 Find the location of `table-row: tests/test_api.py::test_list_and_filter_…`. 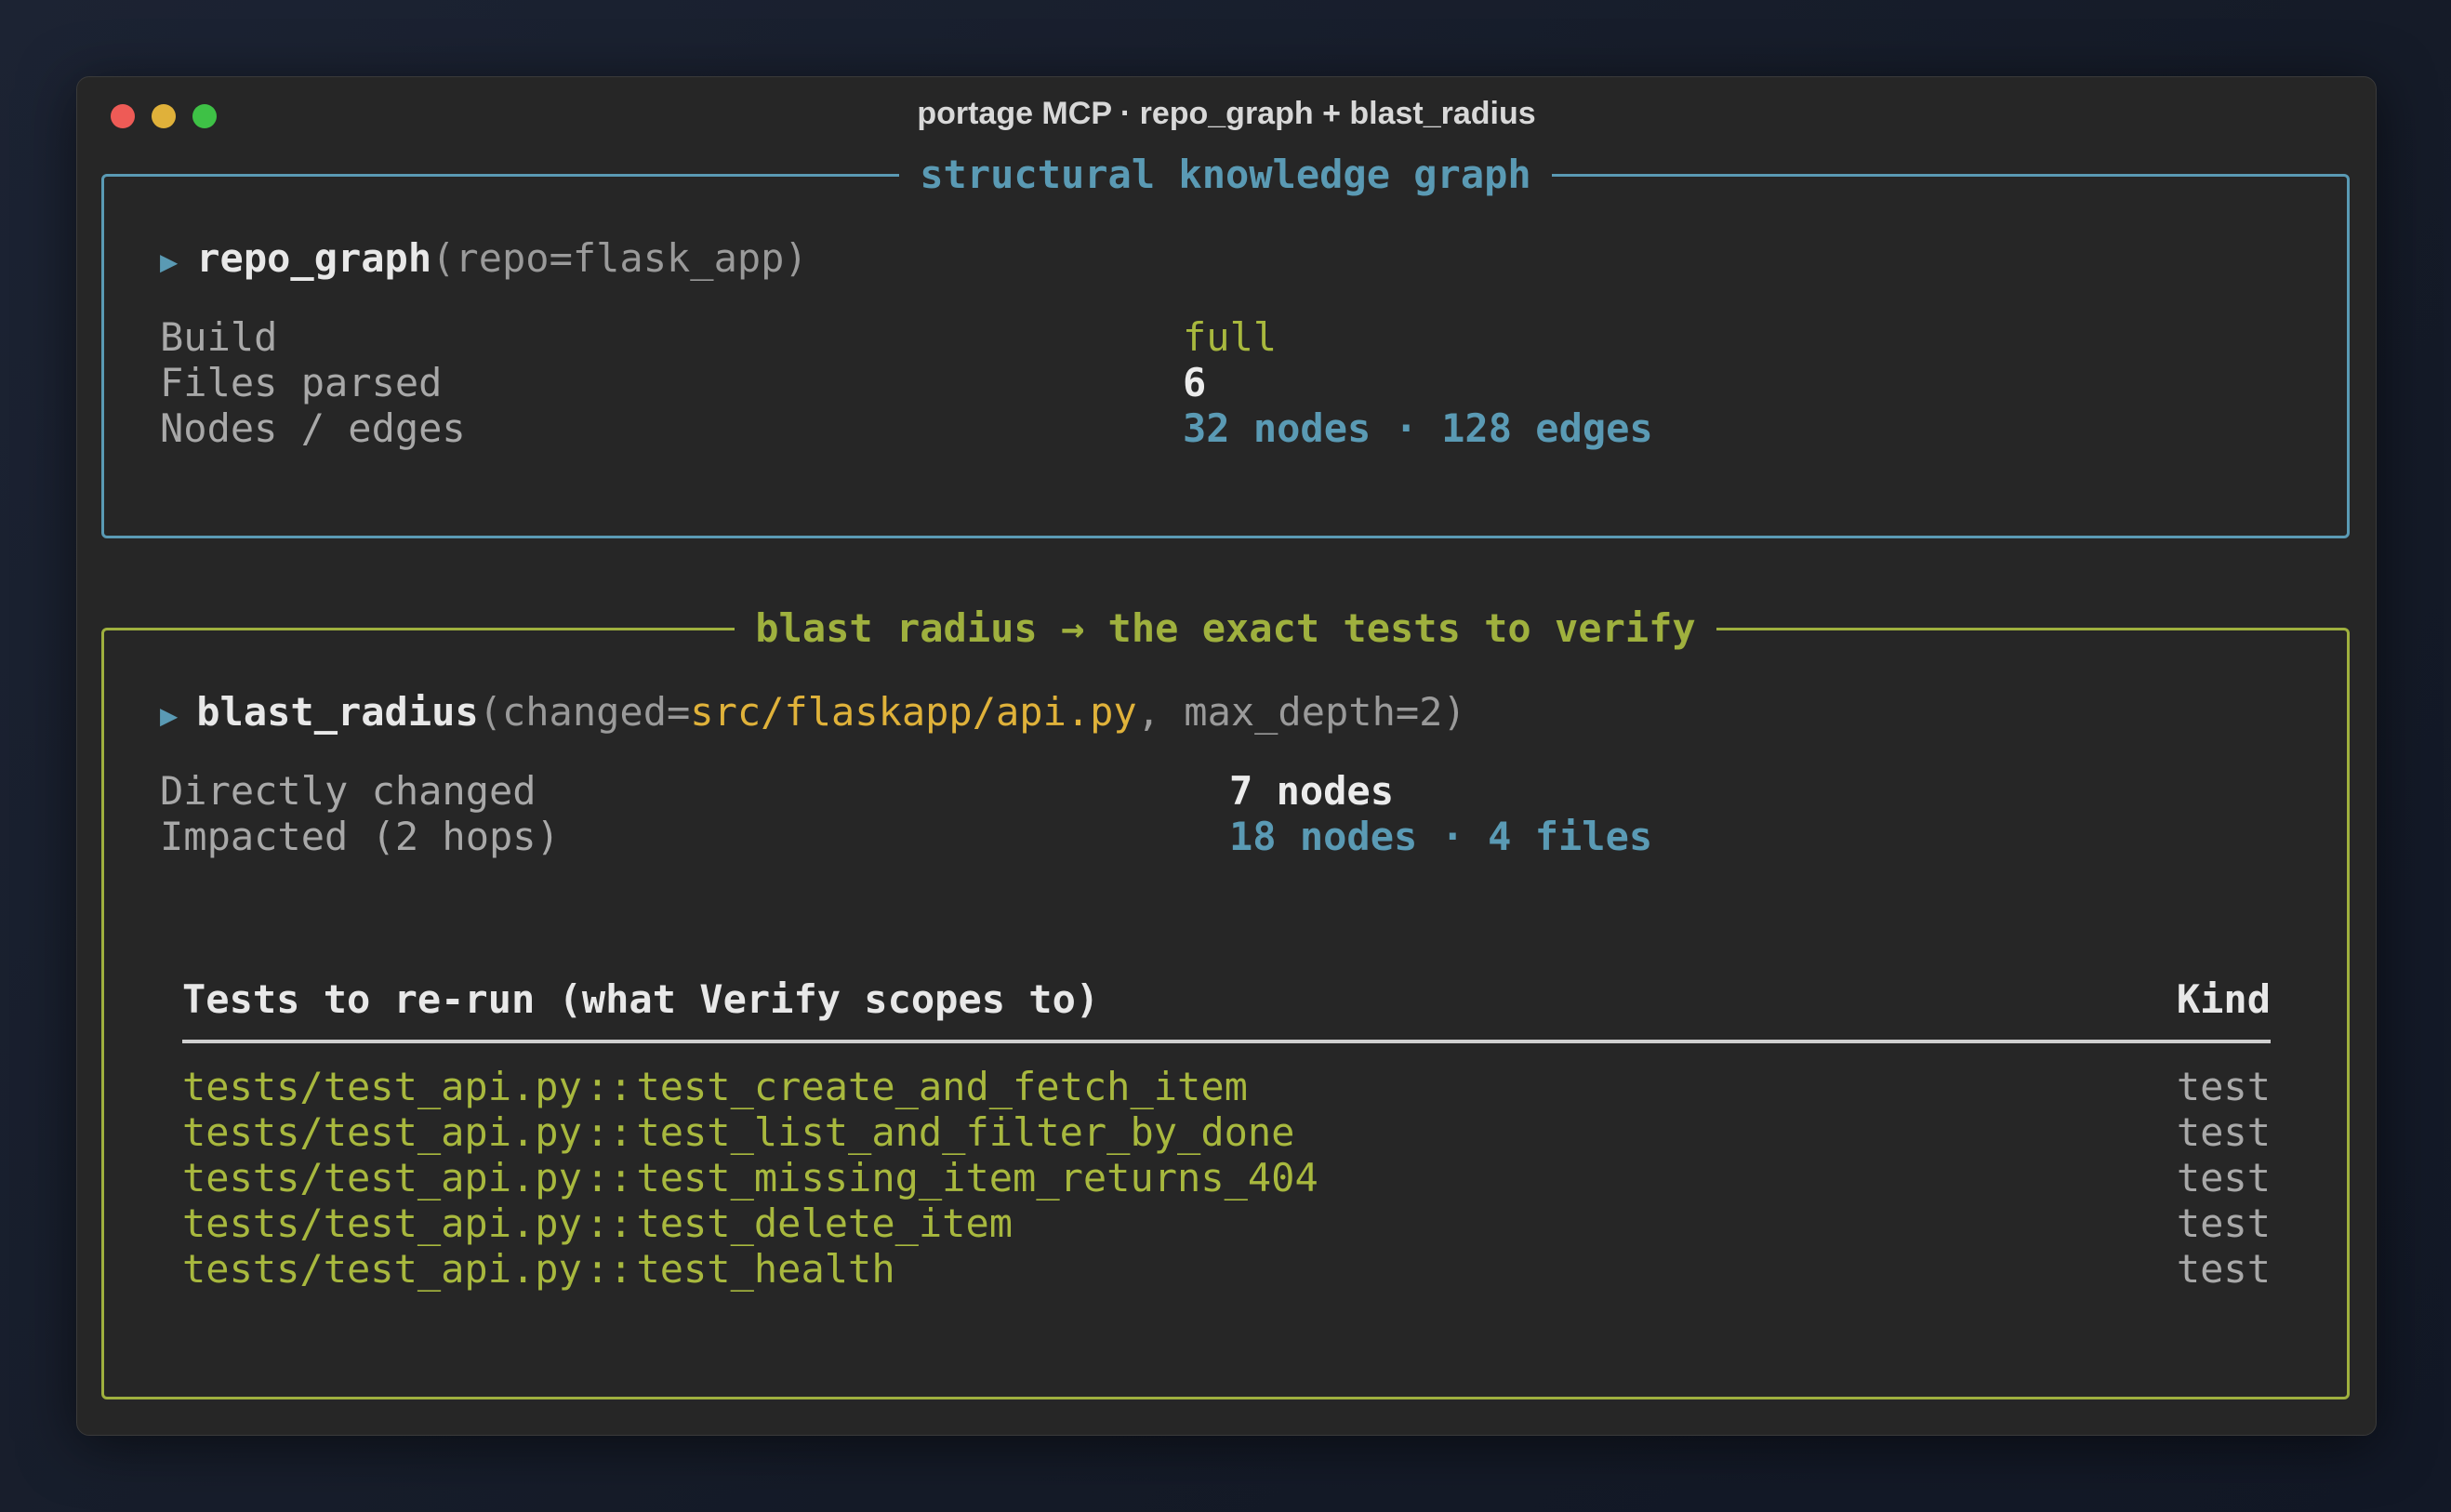

table-row: tests/test_api.py::test_list_and_filter_… is located at coordinates (1227, 1132).